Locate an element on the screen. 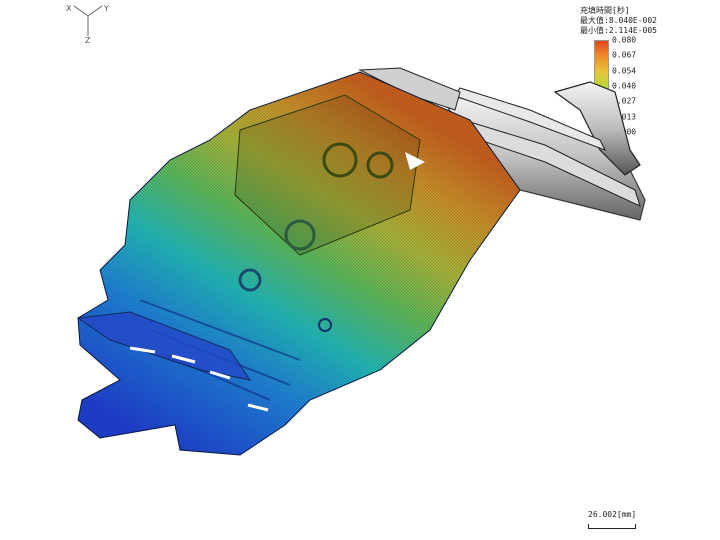 This screenshot has width=720, height=540. scale-indicator: 26.002[mm] is located at coordinates (614, 519).